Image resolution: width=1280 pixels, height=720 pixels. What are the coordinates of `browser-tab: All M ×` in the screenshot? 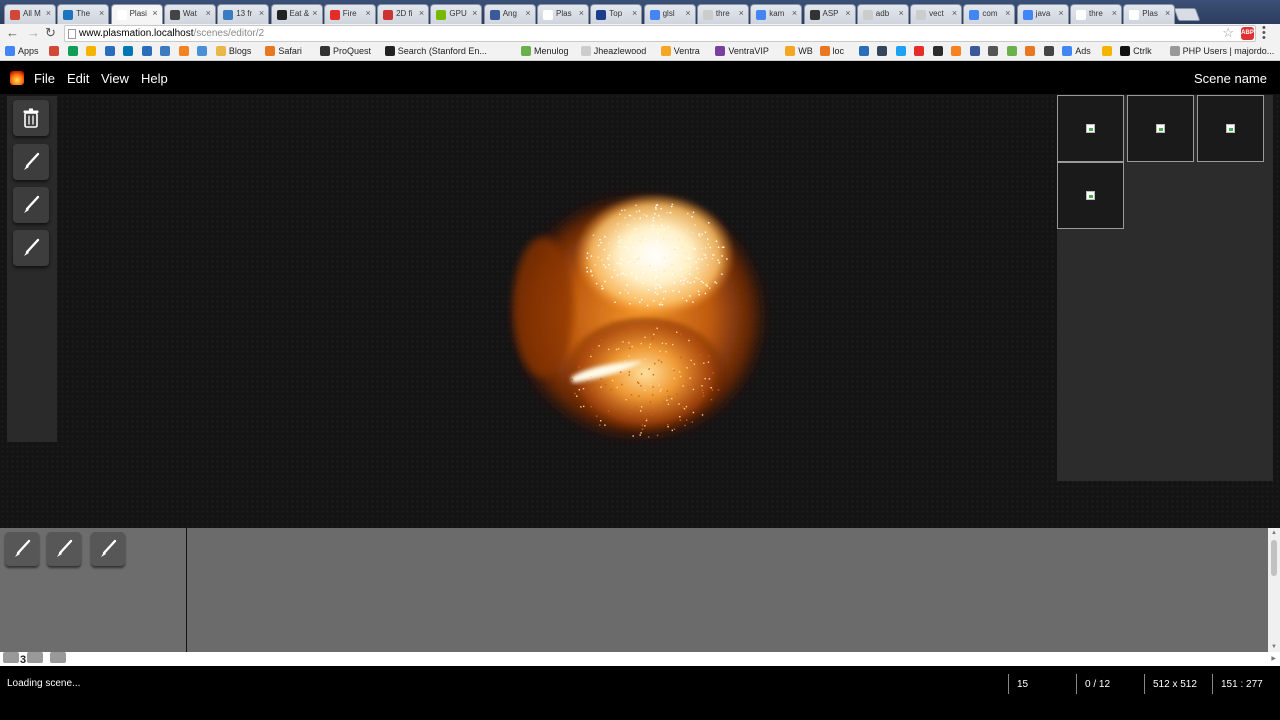 It's located at (30, 14).